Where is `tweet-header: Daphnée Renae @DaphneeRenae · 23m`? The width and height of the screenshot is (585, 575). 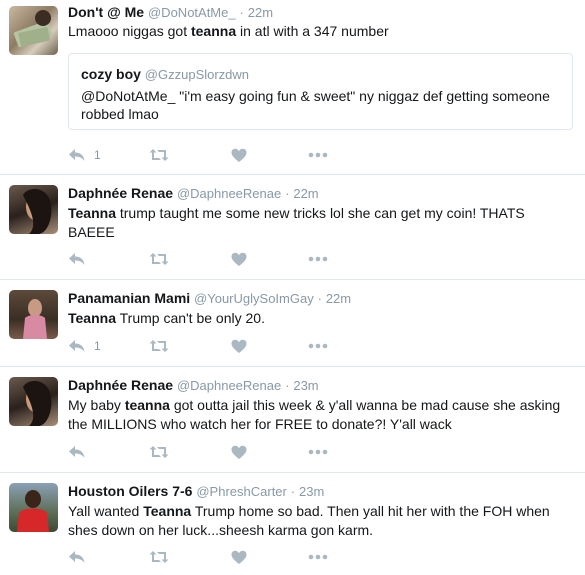
tweet-header: Daphnée Renae @DaphneeRenae · 23m is located at coordinates (193, 385).